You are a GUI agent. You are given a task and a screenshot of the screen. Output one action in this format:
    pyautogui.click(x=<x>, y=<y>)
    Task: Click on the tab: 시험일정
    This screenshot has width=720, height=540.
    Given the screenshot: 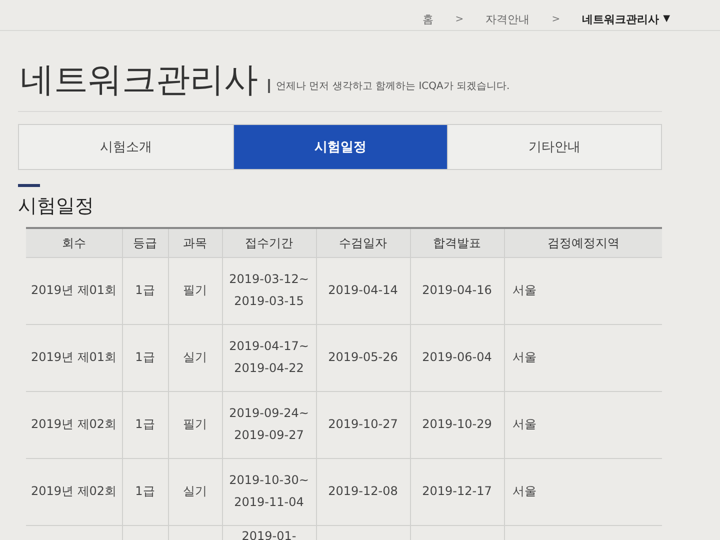 What is the action you would take?
    pyautogui.click(x=340, y=147)
    